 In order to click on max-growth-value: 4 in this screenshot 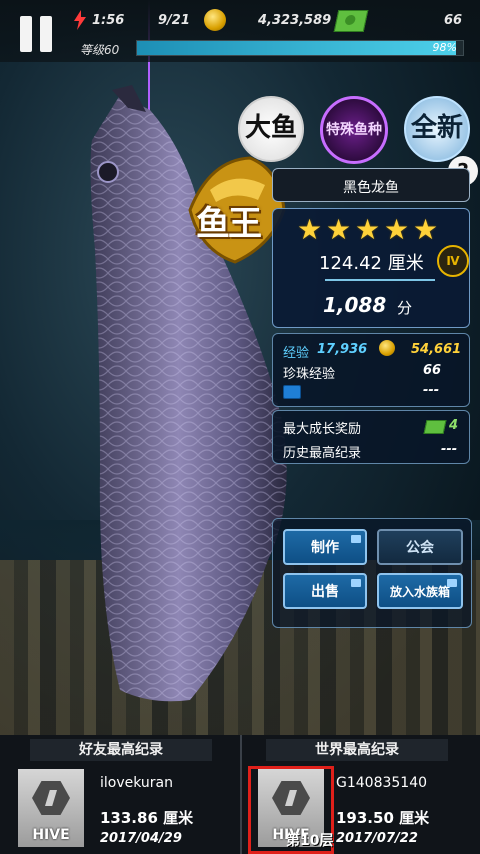, I will do `click(454, 425)`.